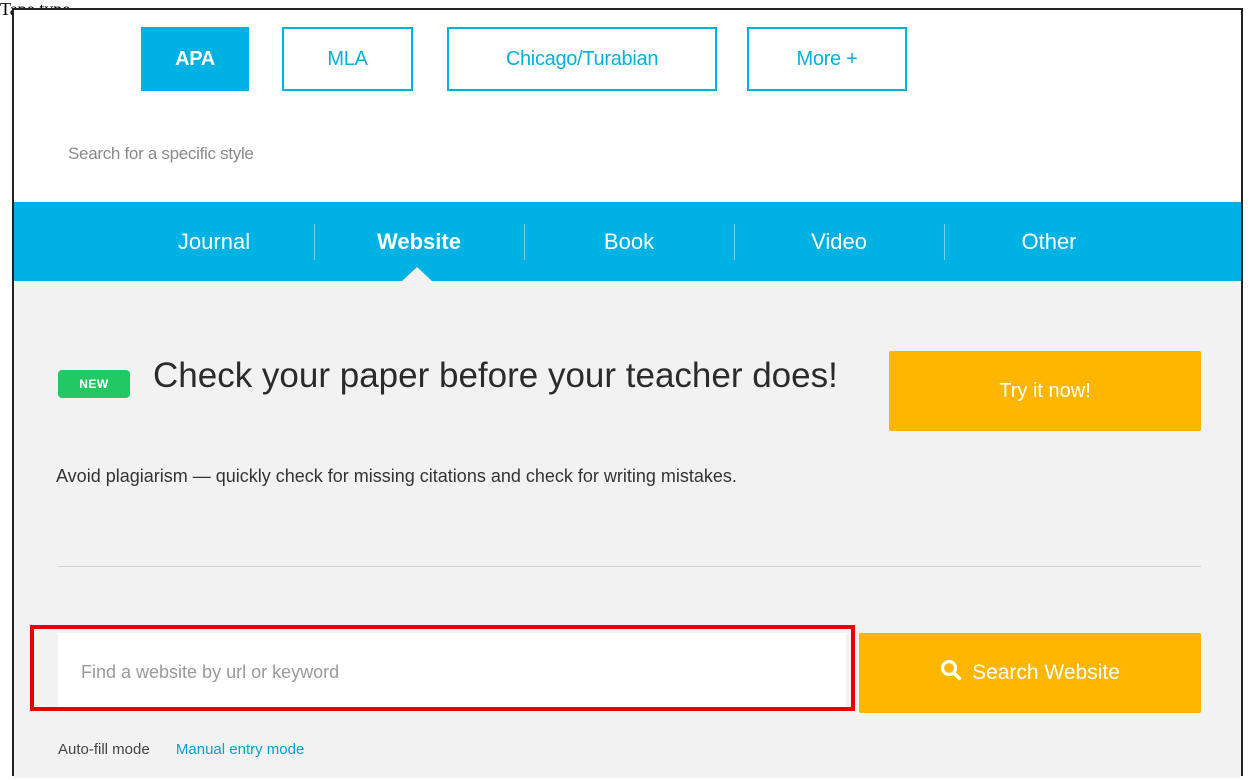 Image resolution: width=1255 pixels, height=780 pixels. What do you see at coordinates (195, 59) in the screenshot?
I see `style-tab-apa: APA` at bounding box center [195, 59].